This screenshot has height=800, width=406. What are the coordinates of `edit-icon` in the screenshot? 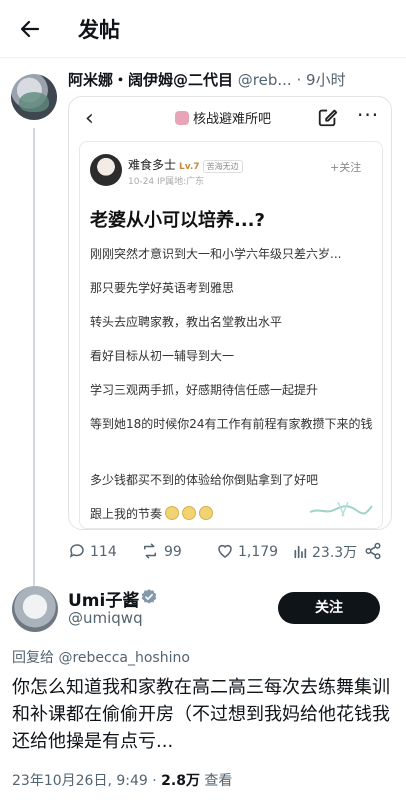 It's located at (328, 118).